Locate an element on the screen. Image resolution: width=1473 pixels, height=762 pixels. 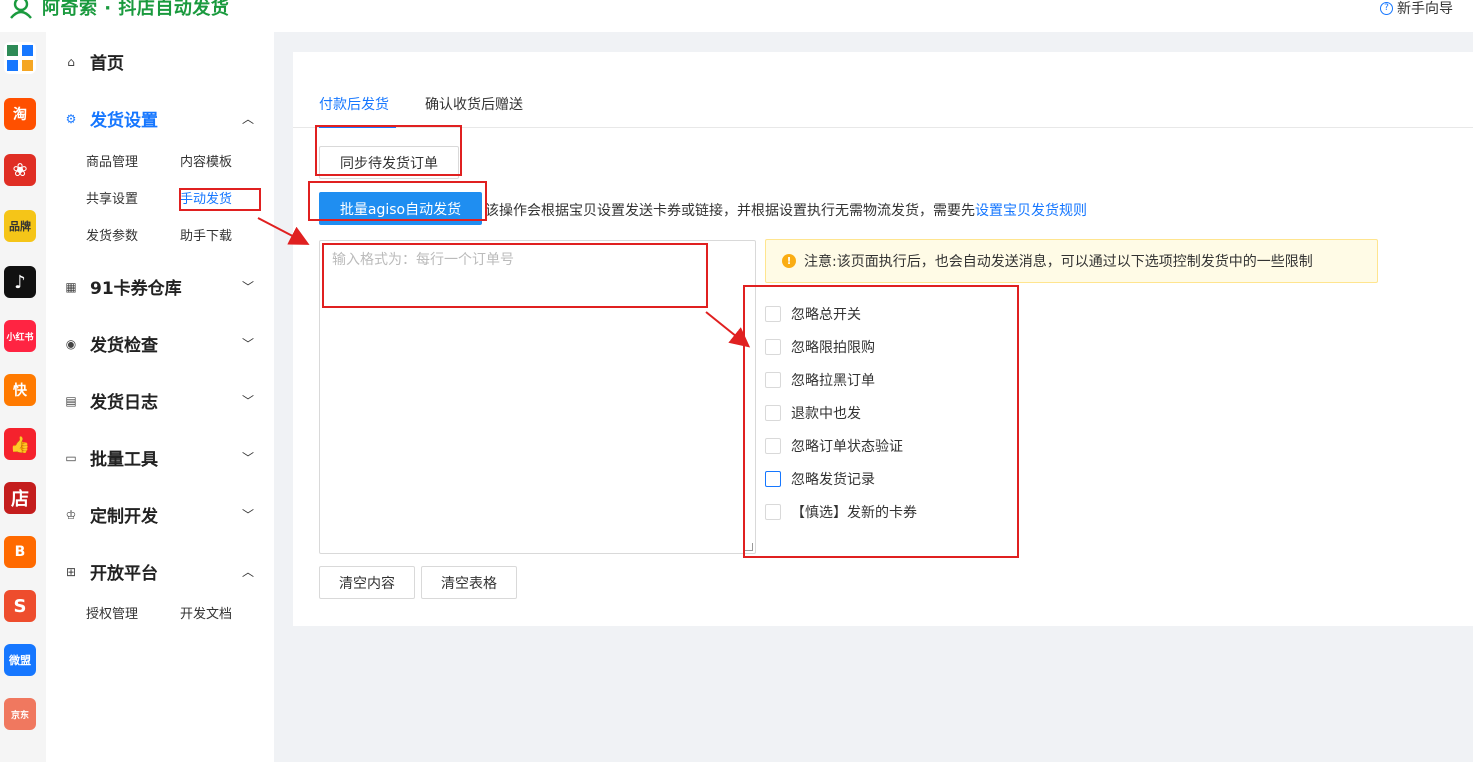
platform-weimeng-icon: 微盟 is located at coordinates (20, 660).